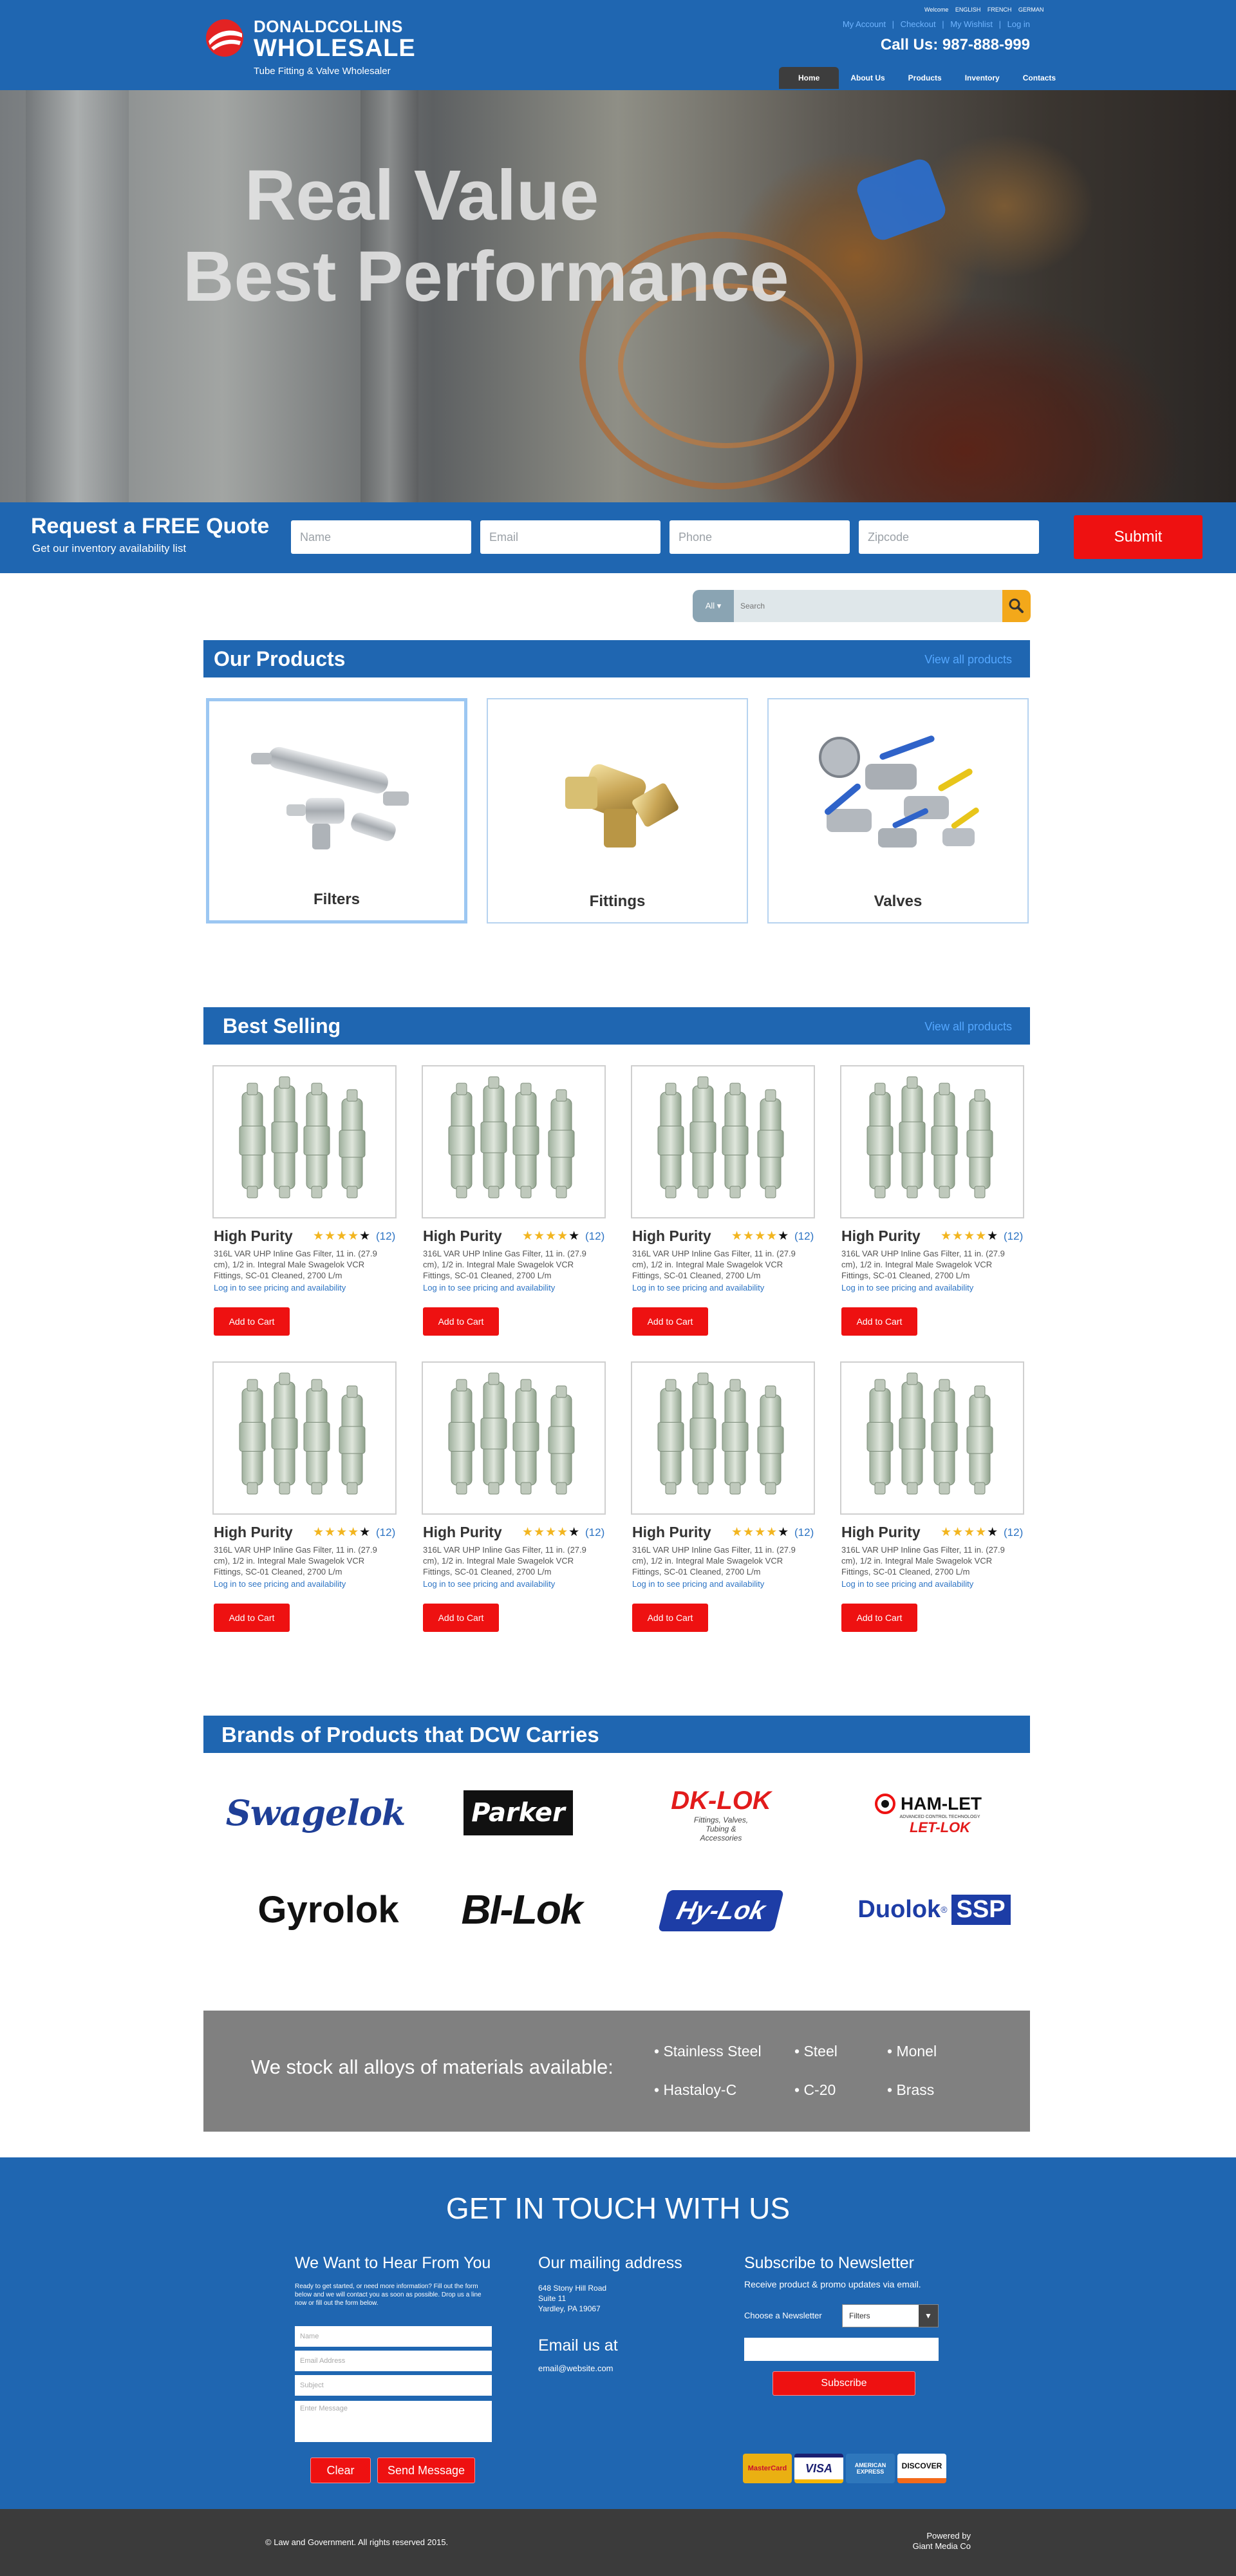 The width and height of the screenshot is (1236, 2576). I want to click on brand-logo-duolok-ssp: Duolok ® SSP, so click(934, 1909).